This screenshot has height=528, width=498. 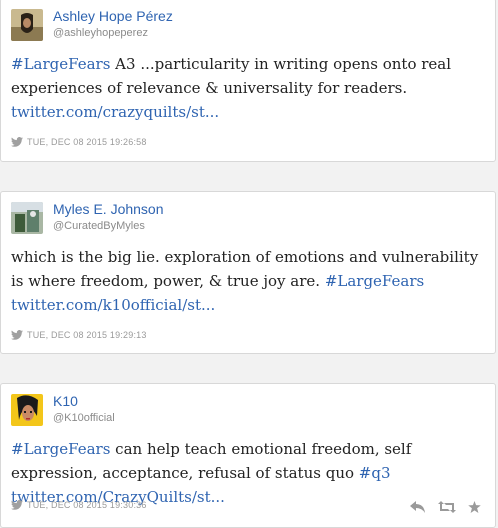 What do you see at coordinates (84, 418) in the screenshot?
I see `author-handle: @K10official` at bounding box center [84, 418].